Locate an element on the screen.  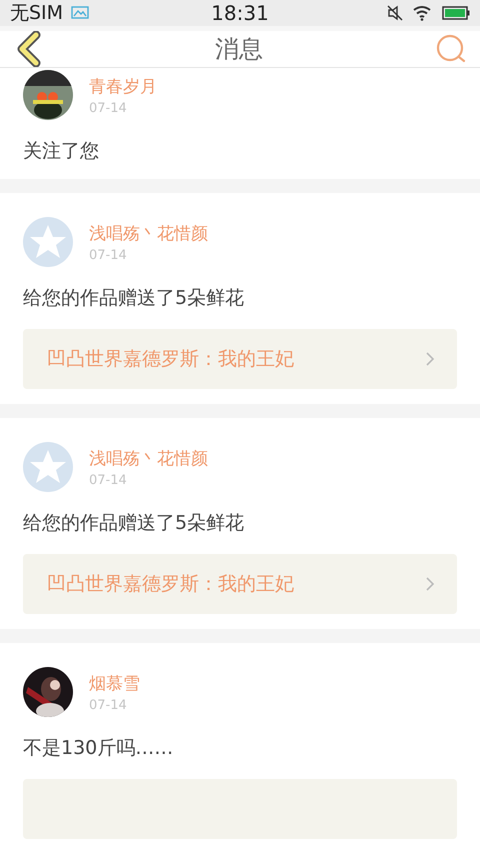
mute-icon is located at coordinates (395, 13).